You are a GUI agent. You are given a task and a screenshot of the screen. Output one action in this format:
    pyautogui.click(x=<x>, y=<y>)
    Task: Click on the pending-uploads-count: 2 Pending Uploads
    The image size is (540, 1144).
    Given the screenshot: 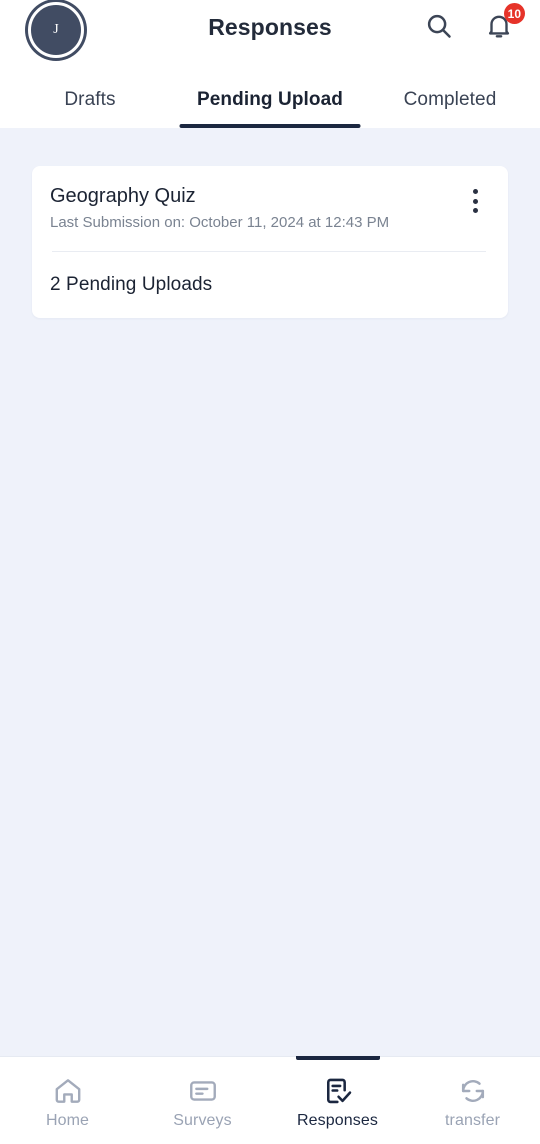 What is the action you would take?
    pyautogui.click(x=131, y=284)
    